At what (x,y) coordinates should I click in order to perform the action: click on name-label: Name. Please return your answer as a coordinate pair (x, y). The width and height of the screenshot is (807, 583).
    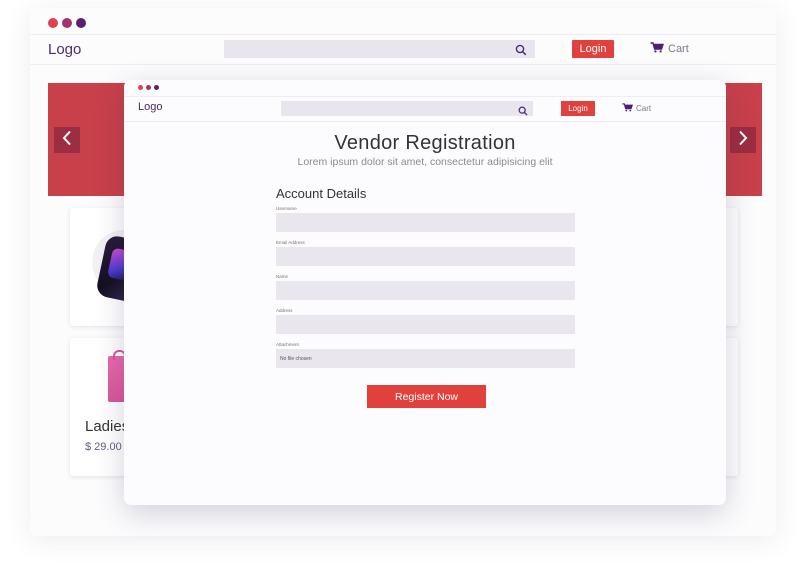
    Looking at the image, I should click on (282, 276).